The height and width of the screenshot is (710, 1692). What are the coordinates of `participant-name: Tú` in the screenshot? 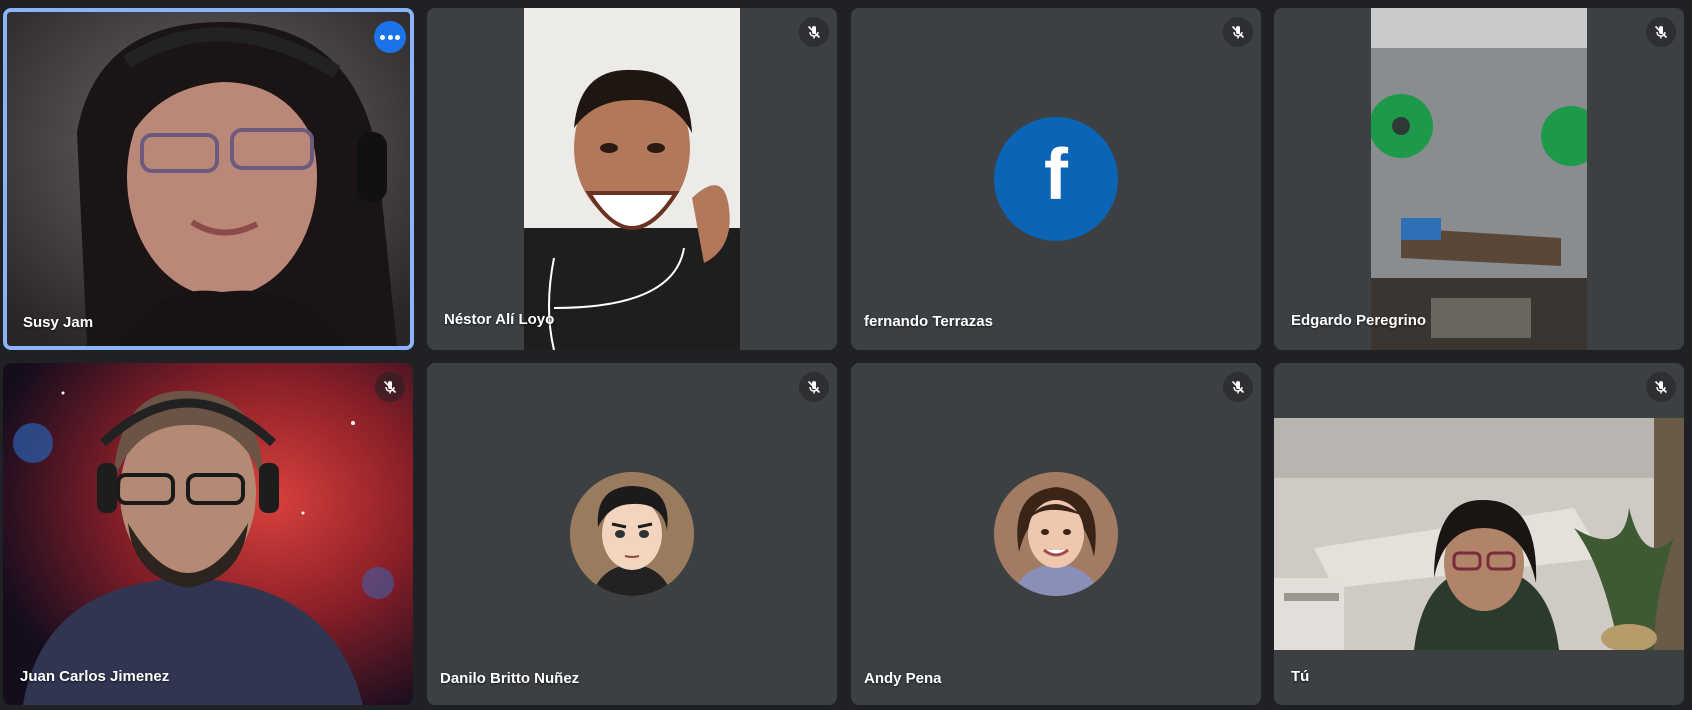 It's located at (1300, 676).